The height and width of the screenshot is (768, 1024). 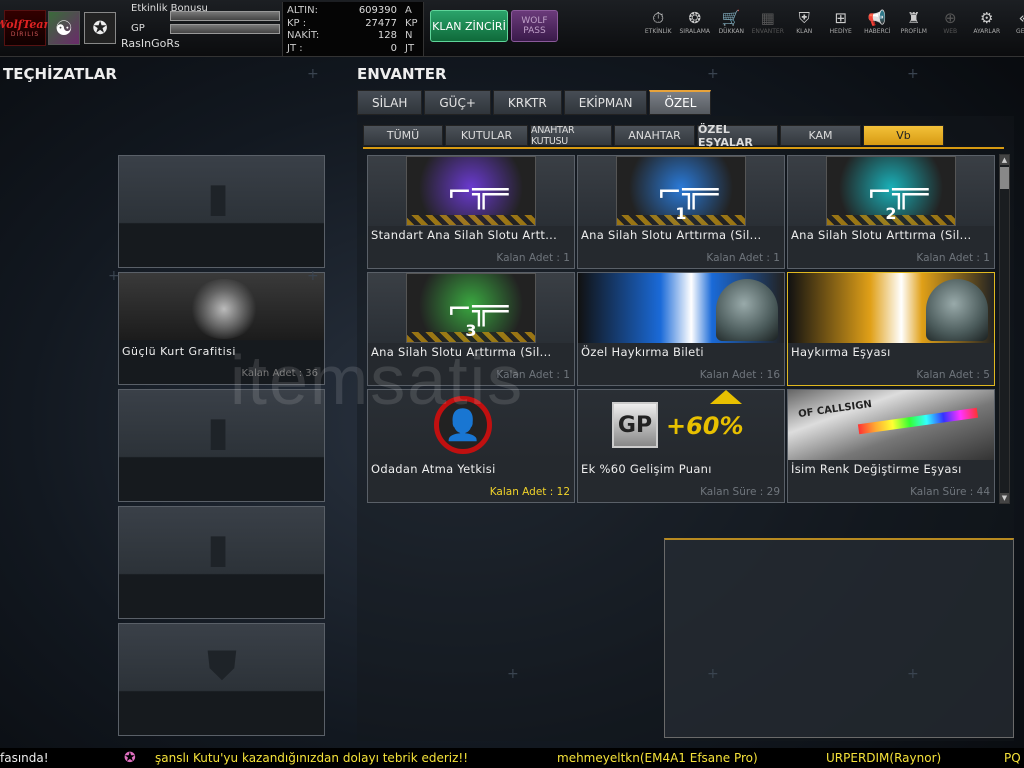 I want to click on currency-row: KP : 27477 KP, so click(x=353, y=24).